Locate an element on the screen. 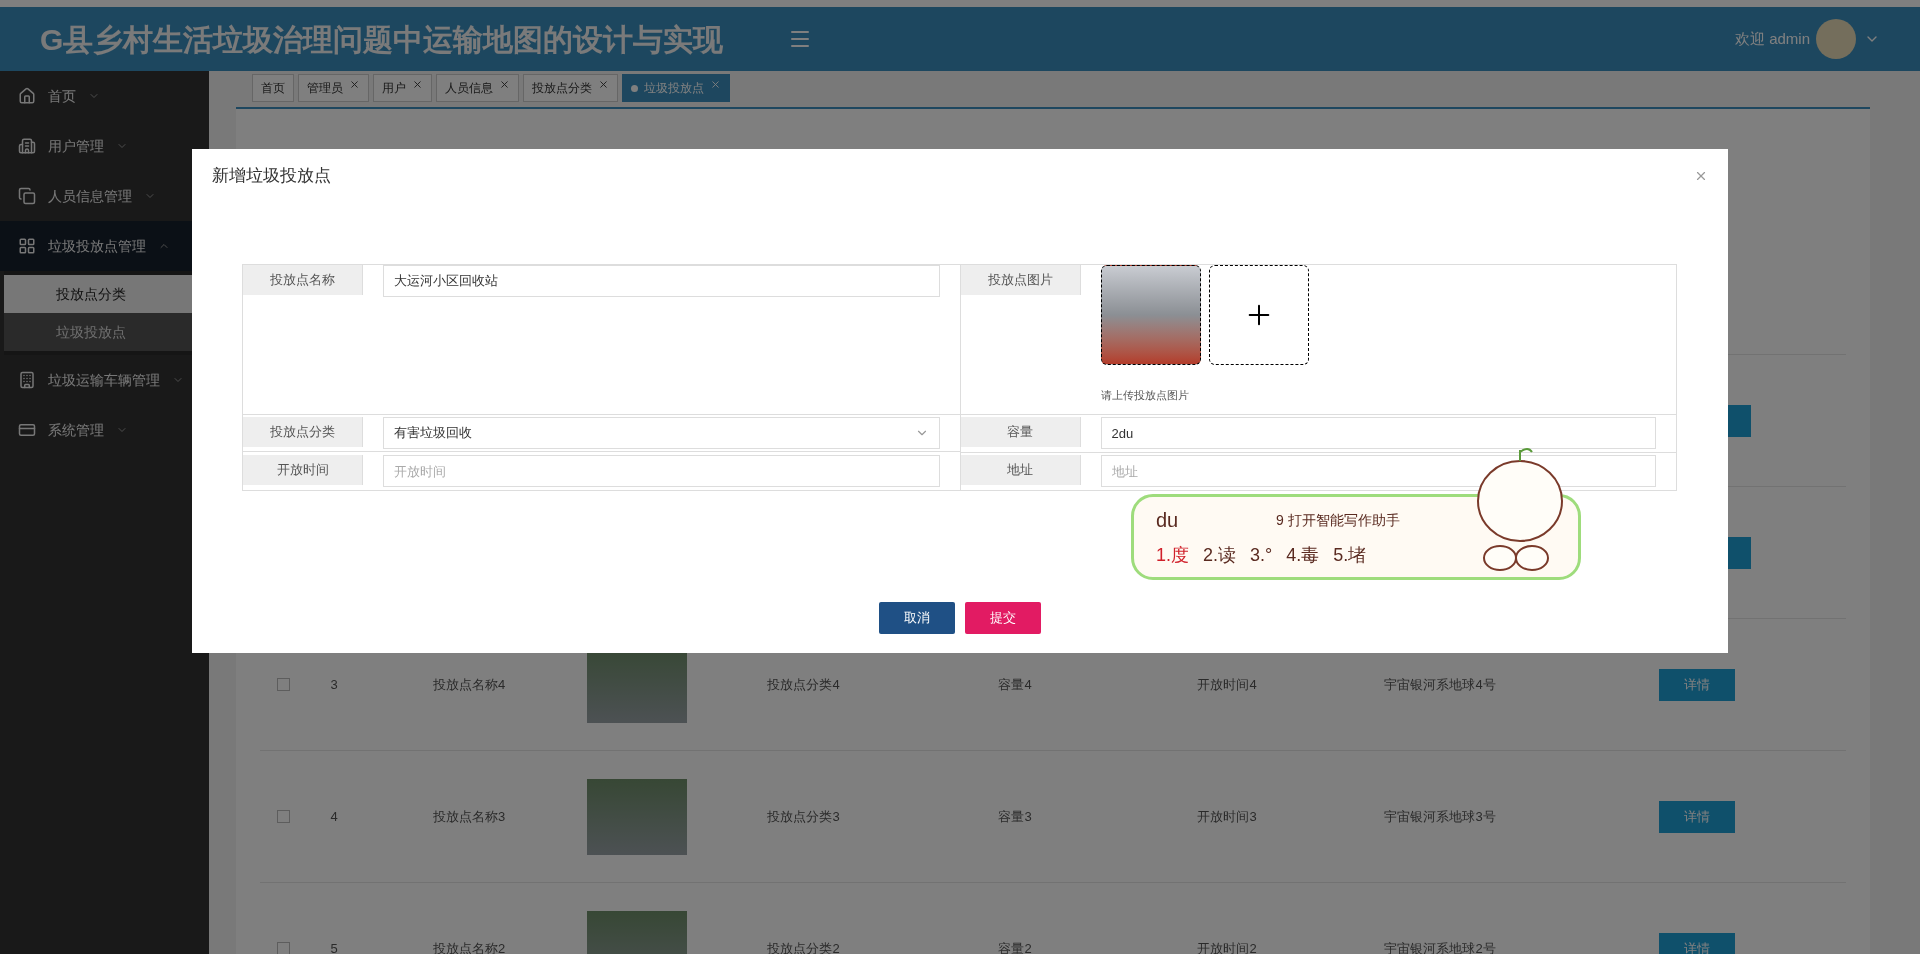 The width and height of the screenshot is (1920, 954). text-field: 大运河小区回收站 is located at coordinates (661, 281).